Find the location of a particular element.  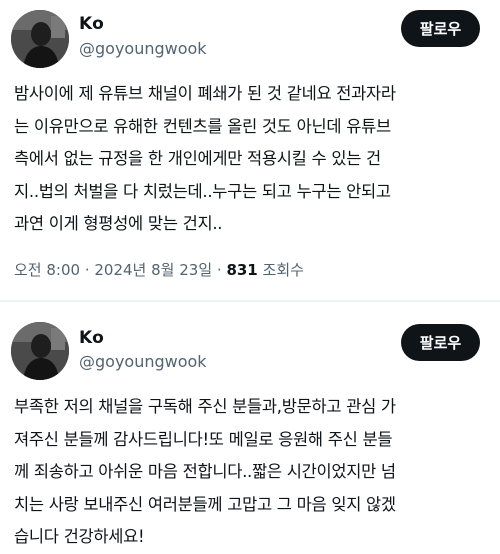

post-text-line: 측에서 없는 규정을 한 개인에게만 적용시킬 수 있는 건 is located at coordinates (197, 158).